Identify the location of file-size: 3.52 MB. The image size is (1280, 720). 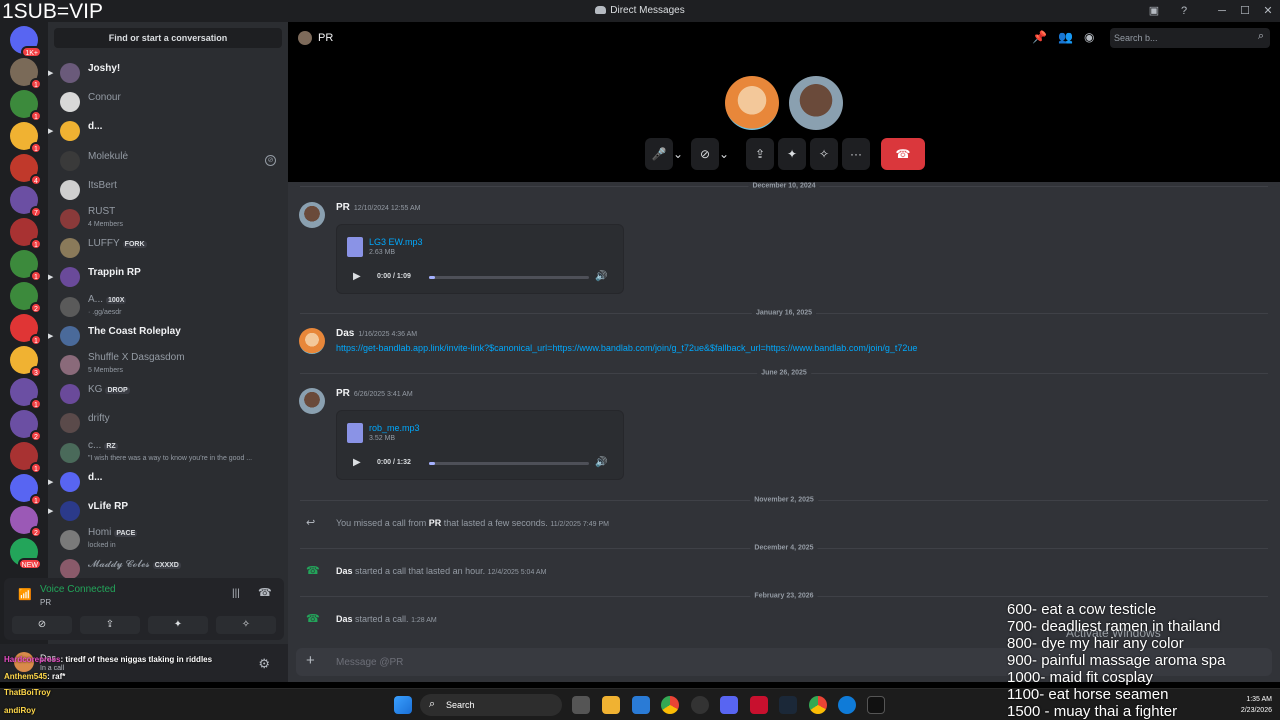
(382, 438).